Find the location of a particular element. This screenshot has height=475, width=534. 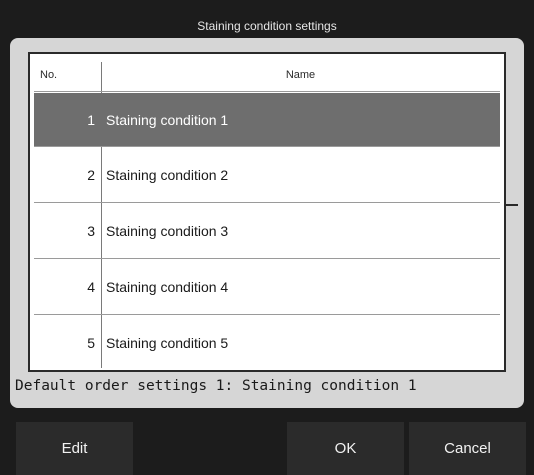

row-no: 3 is located at coordinates (91, 230).